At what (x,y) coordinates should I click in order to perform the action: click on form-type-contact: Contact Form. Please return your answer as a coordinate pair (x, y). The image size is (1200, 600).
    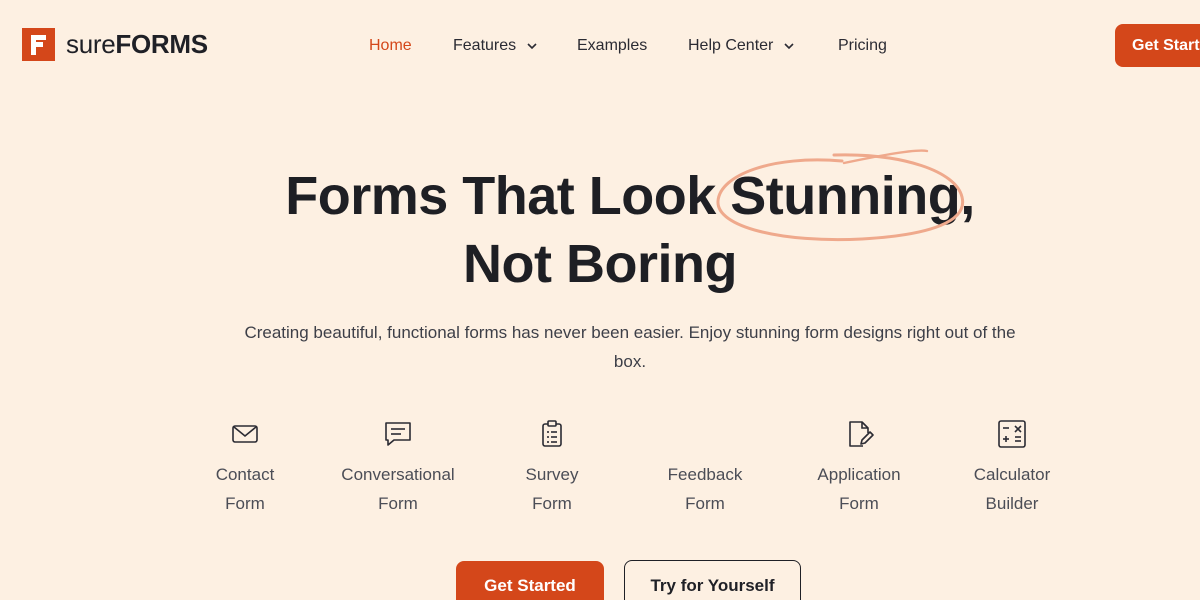
    Looking at the image, I should click on (245, 468).